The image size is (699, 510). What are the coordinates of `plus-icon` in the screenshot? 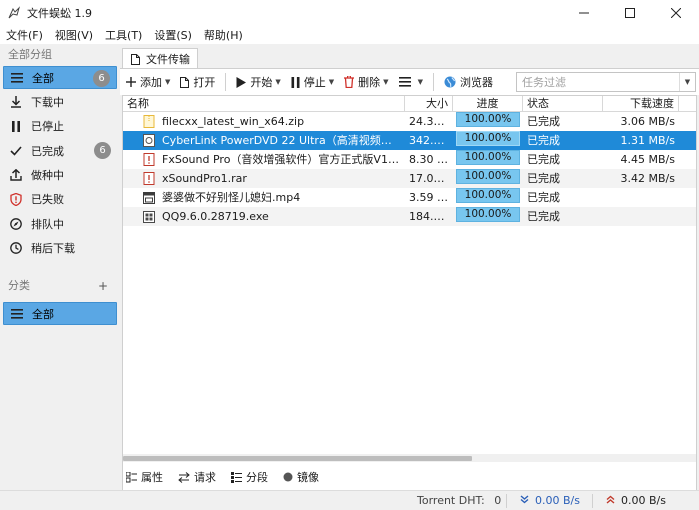 It's located at (131, 82).